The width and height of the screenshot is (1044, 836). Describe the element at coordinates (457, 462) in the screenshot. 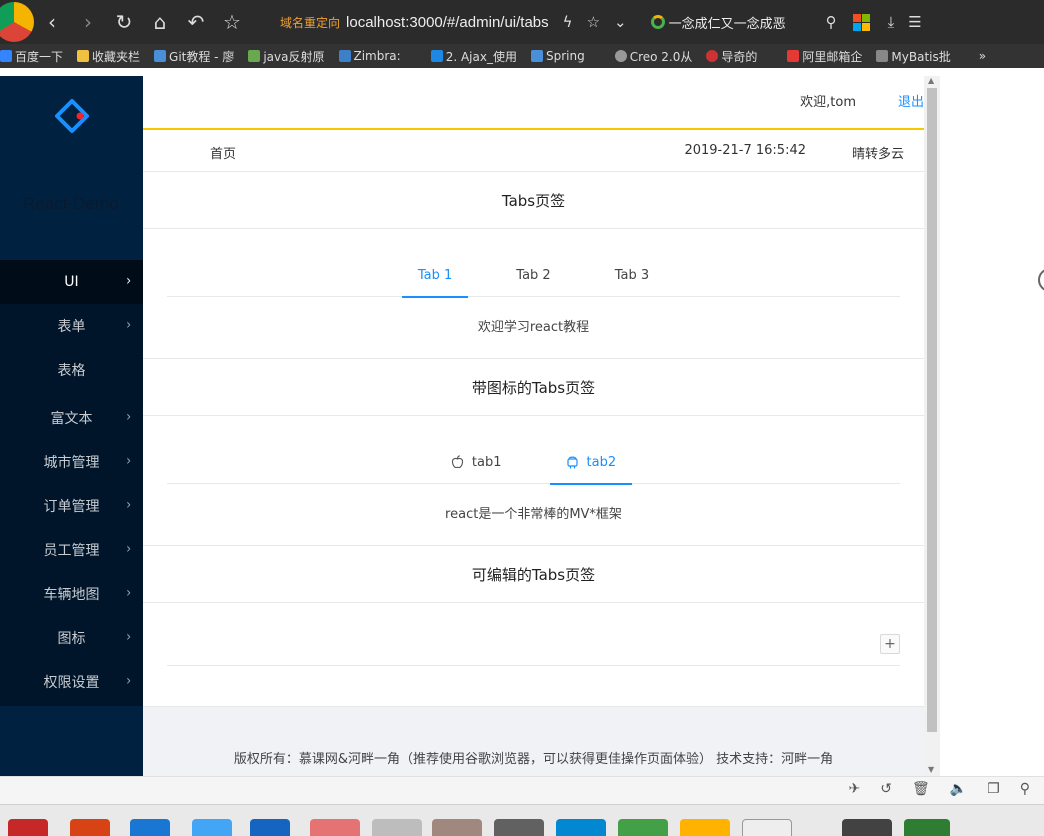

I see `apple-icon` at that location.